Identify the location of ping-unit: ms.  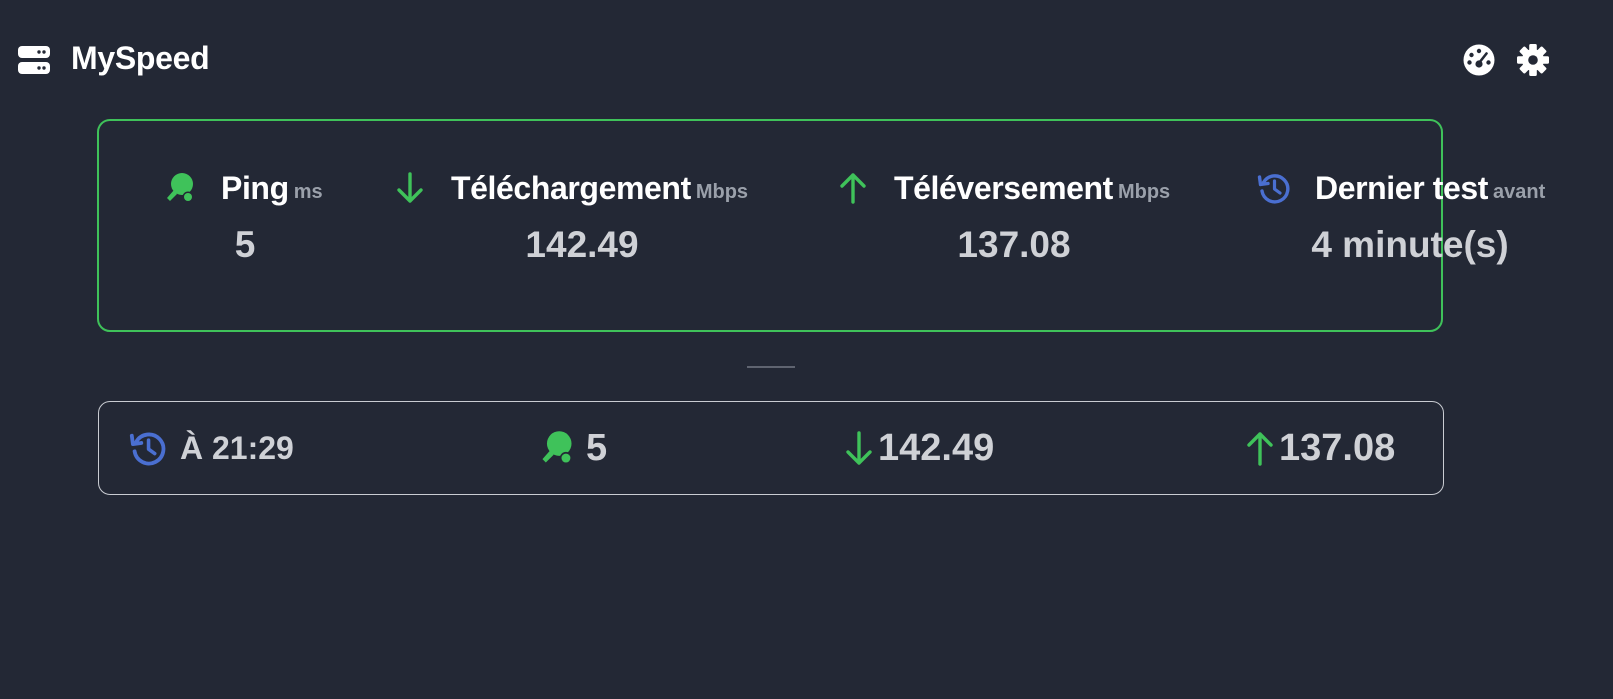
(308, 191).